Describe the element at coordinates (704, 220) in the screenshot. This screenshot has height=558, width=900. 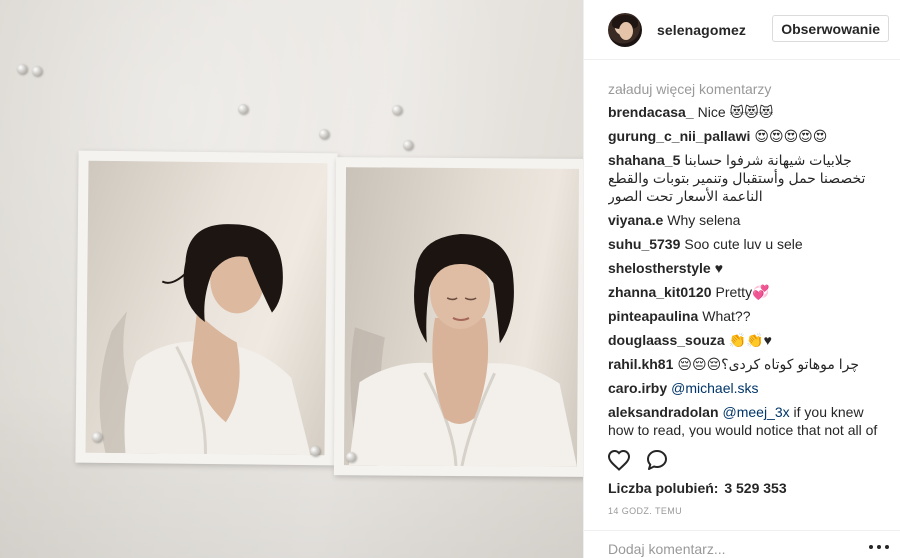
I see `comment-text: Why selena` at that location.